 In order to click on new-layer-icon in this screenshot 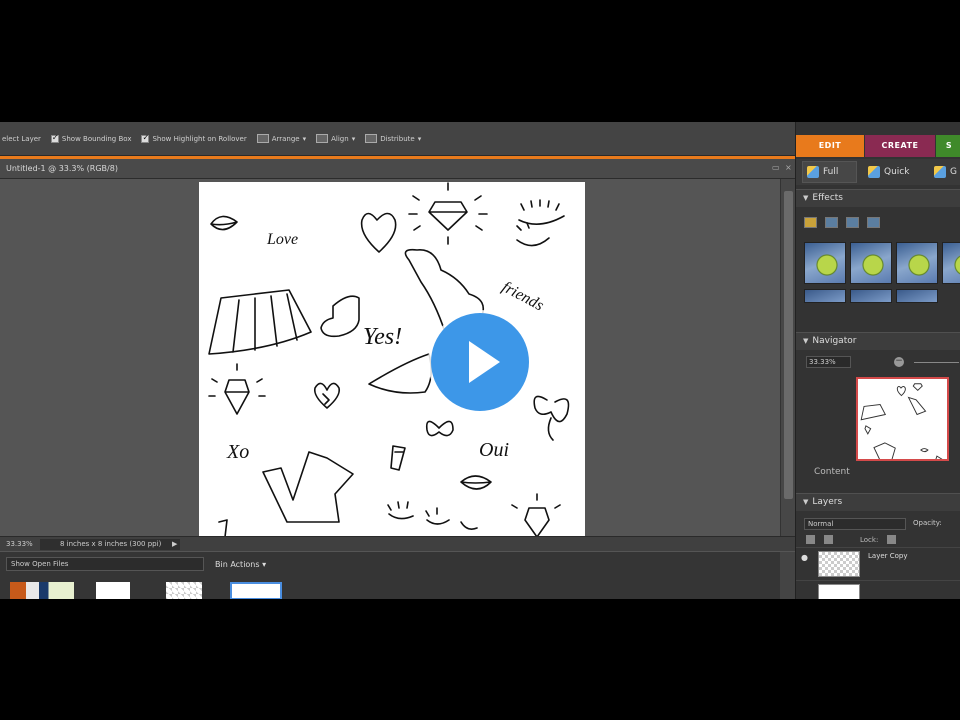, I will do `click(810, 539)`.